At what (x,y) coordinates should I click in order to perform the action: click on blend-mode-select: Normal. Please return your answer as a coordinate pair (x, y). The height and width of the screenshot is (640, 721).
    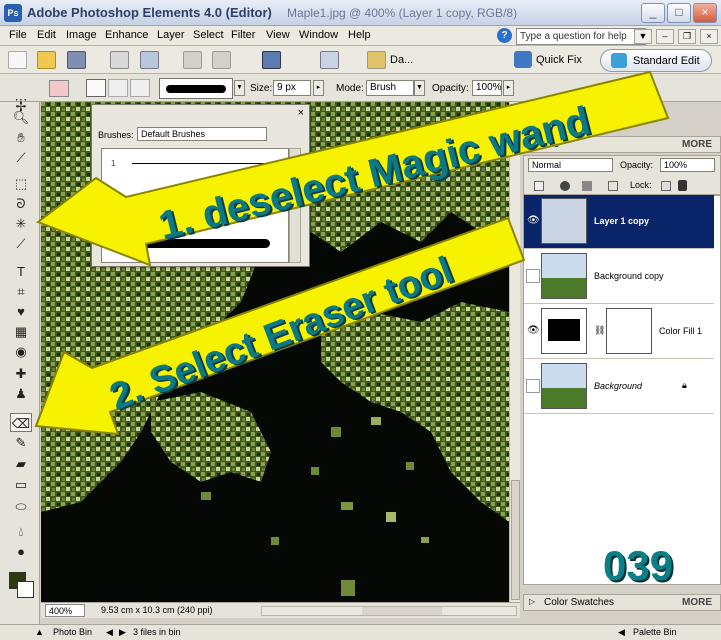
    Looking at the image, I should click on (570, 165).